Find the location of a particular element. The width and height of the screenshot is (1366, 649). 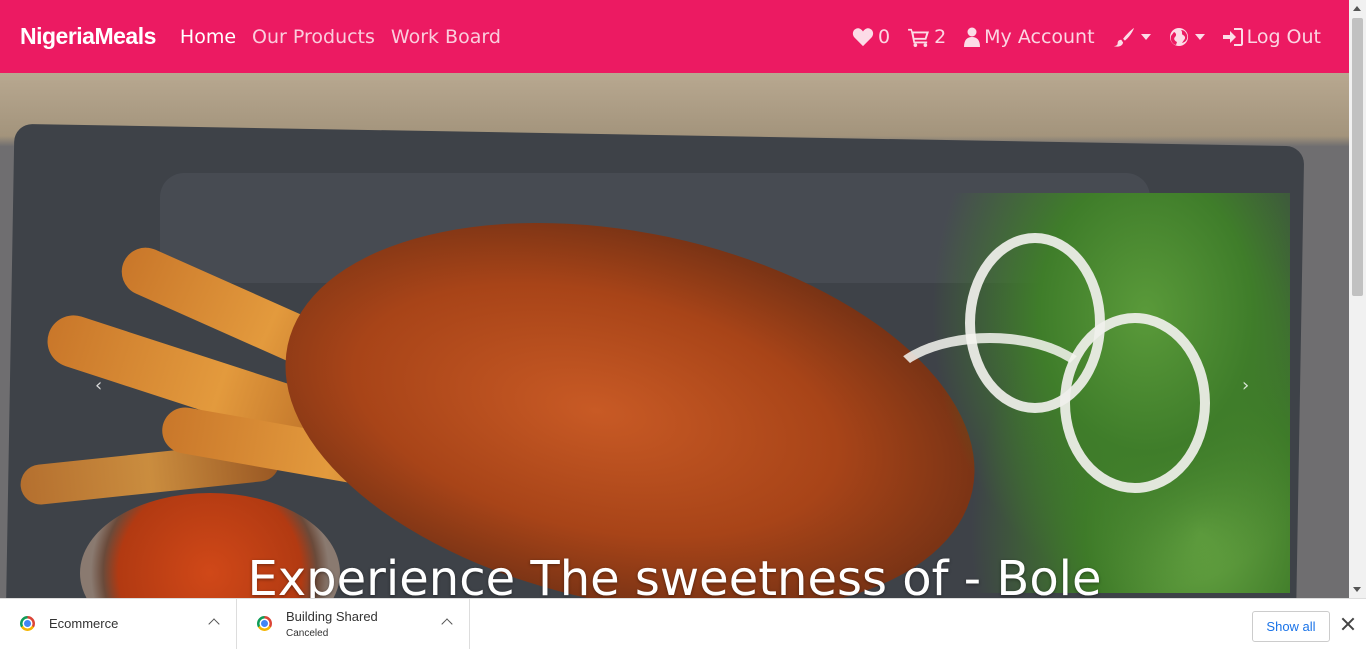

carousel-caption: Experience The sweetness of - Bole is located at coordinates (674, 574).